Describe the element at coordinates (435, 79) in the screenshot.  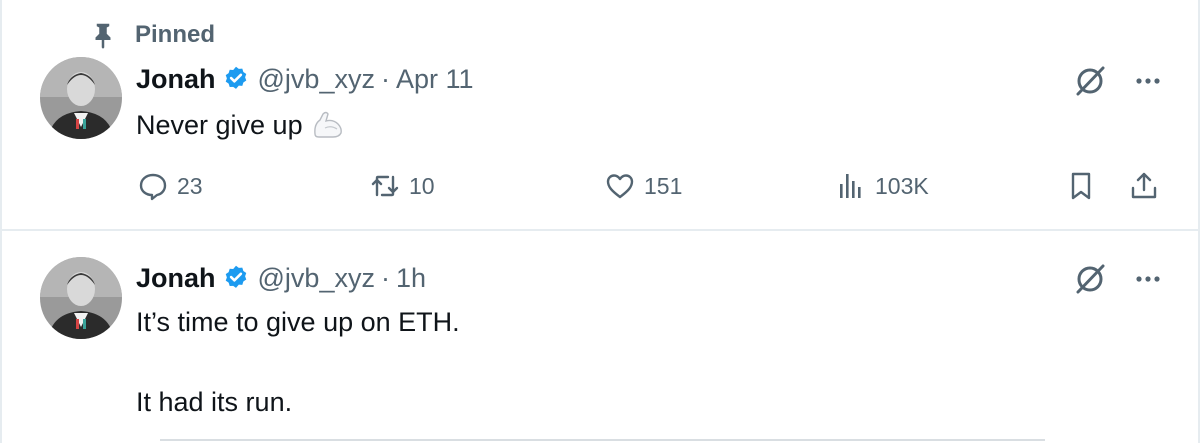
I see `tweet-timestamp: Apr 11` at that location.